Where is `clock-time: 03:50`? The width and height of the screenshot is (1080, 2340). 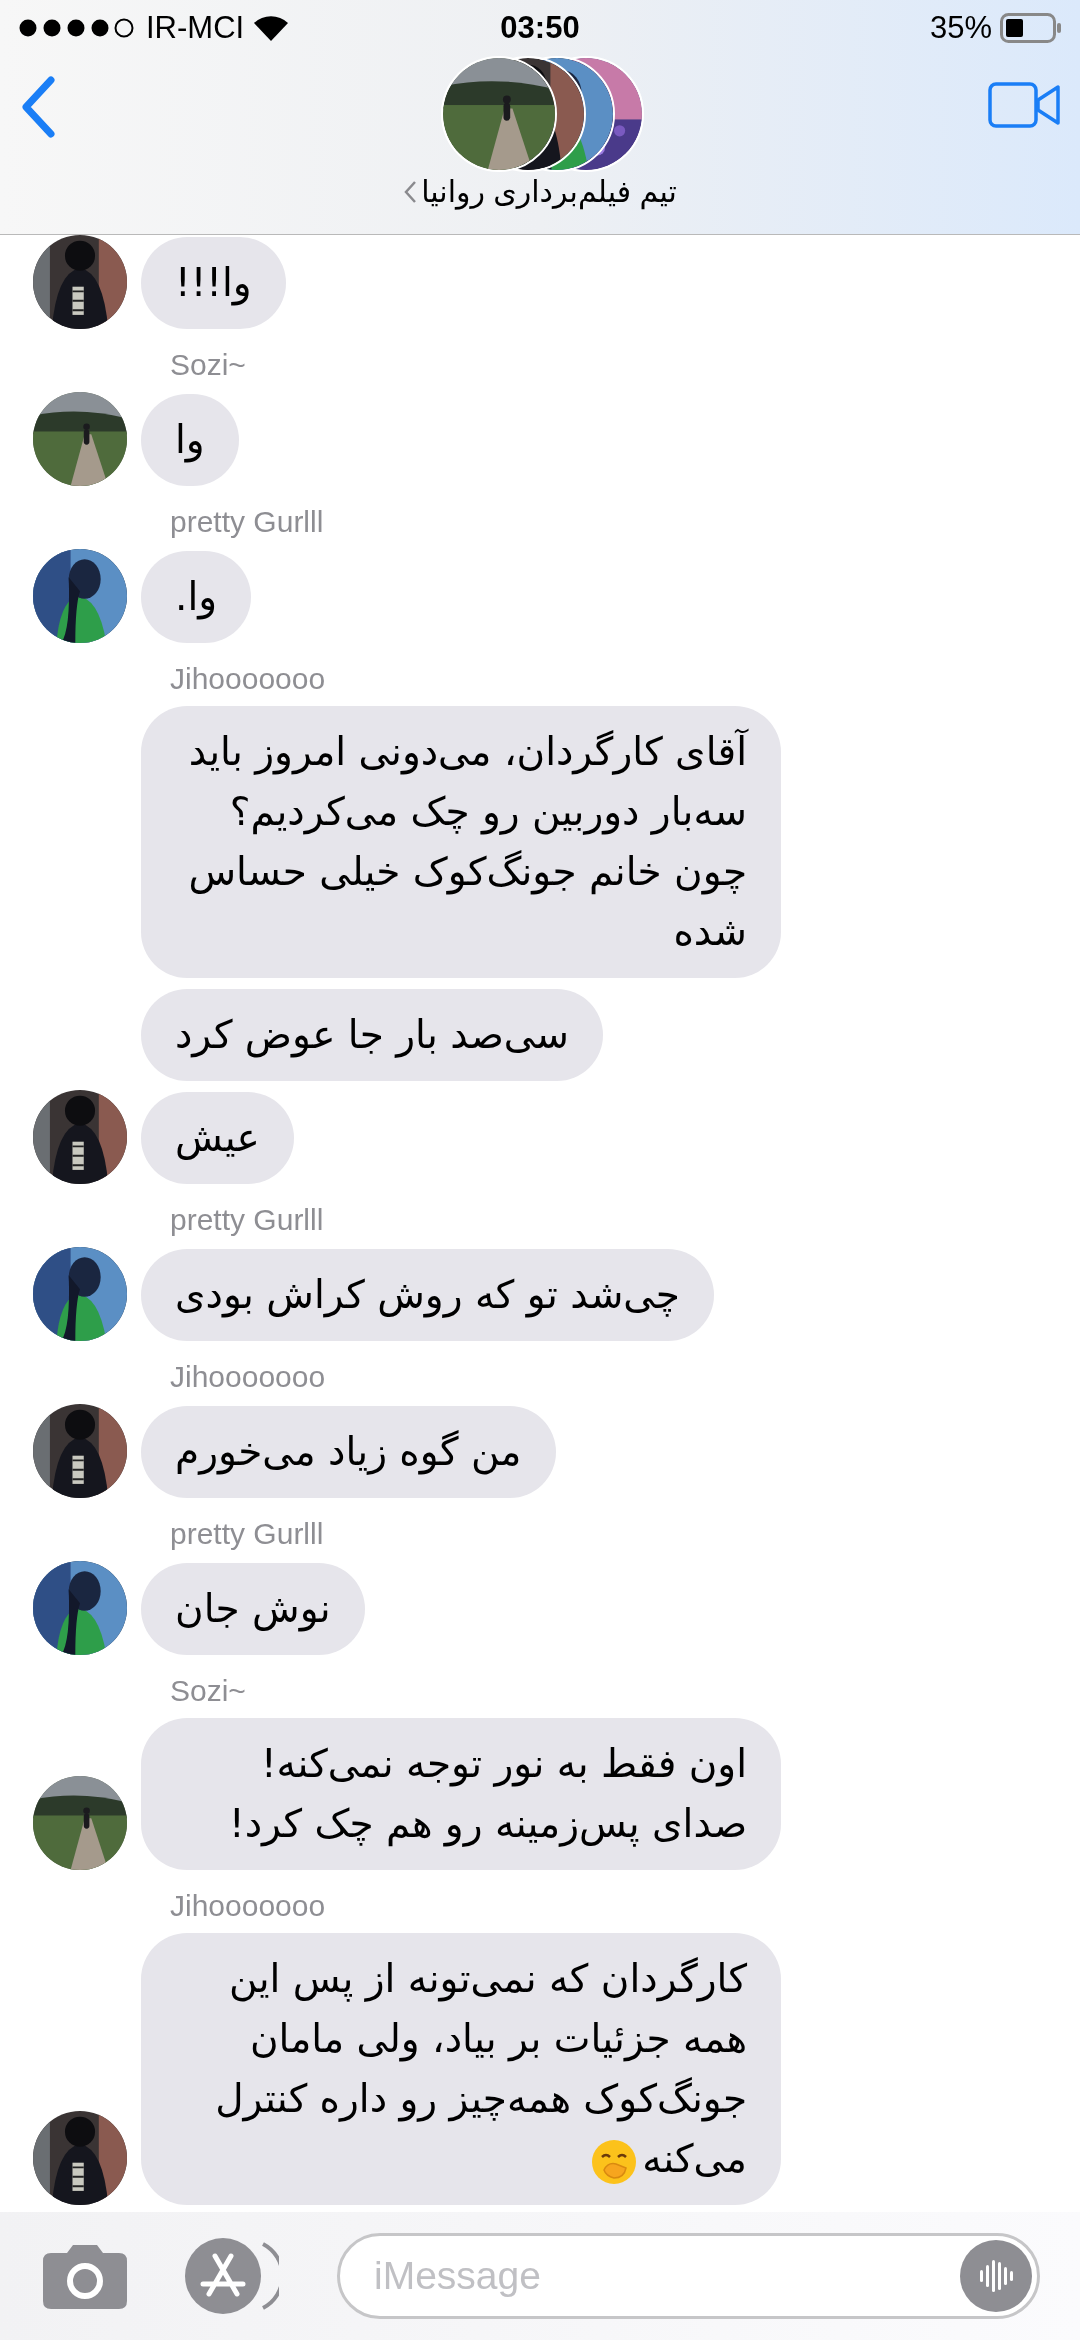
clock-time: 03:50 is located at coordinates (540, 28).